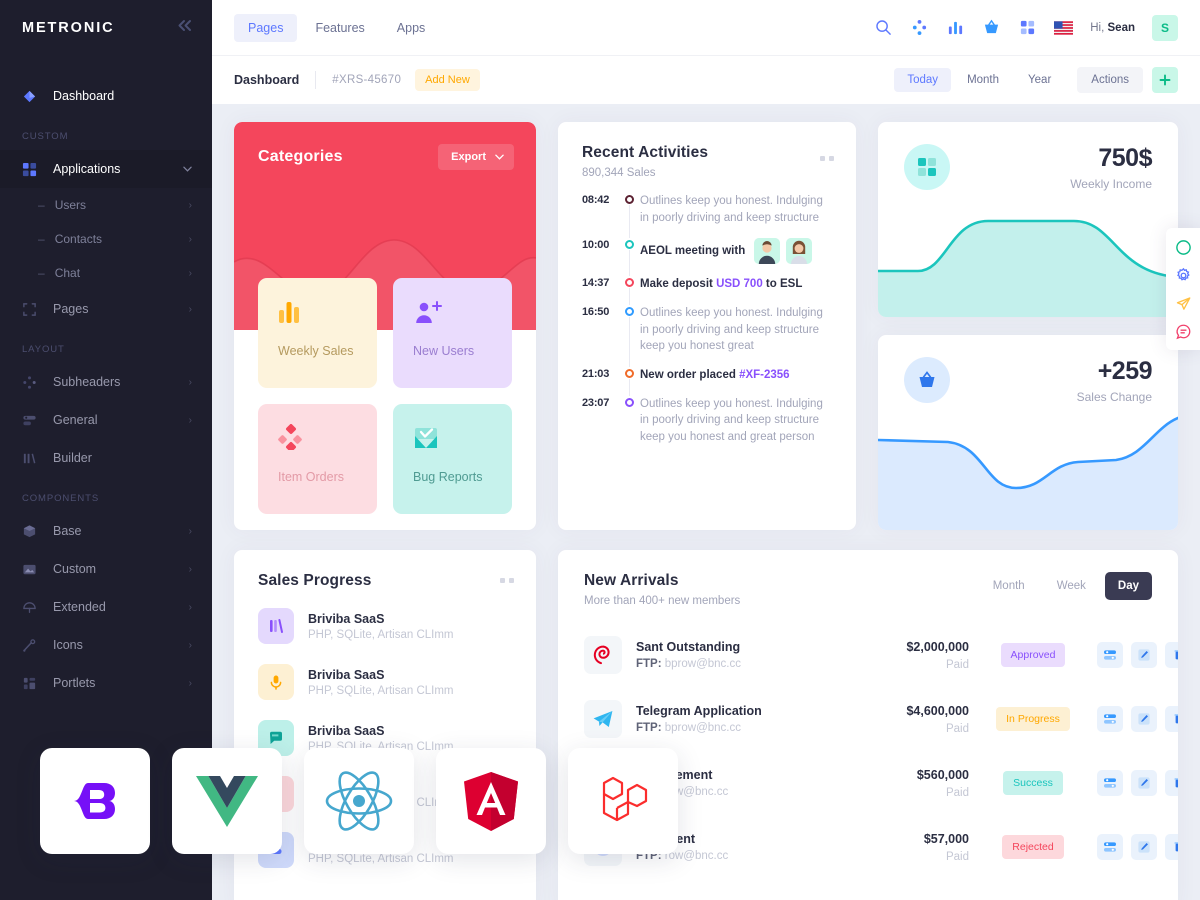  I want to click on sidebar-item-applications: Applications, so click(106, 169).